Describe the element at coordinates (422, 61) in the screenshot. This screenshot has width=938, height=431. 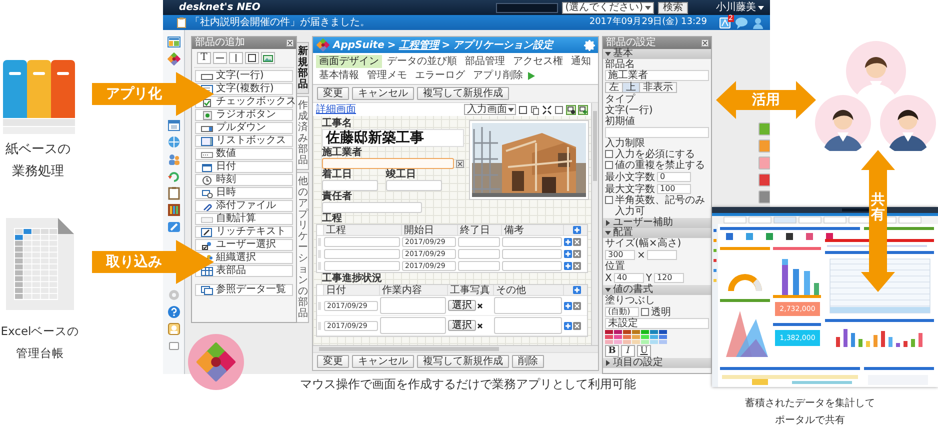
I see `tab: データの並び順` at that location.